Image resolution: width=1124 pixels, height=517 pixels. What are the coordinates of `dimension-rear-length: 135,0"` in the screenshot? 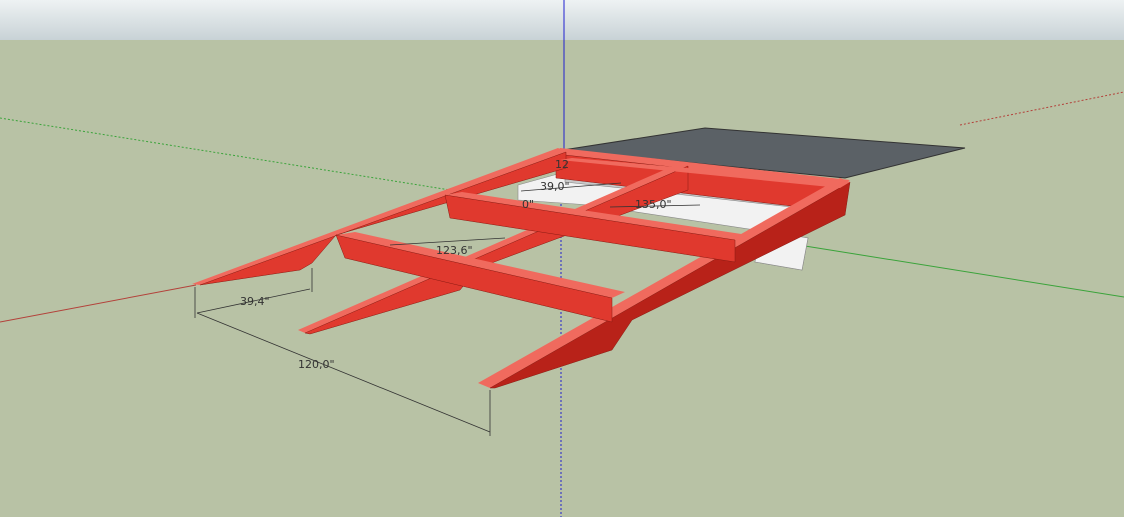 It's located at (653, 204).